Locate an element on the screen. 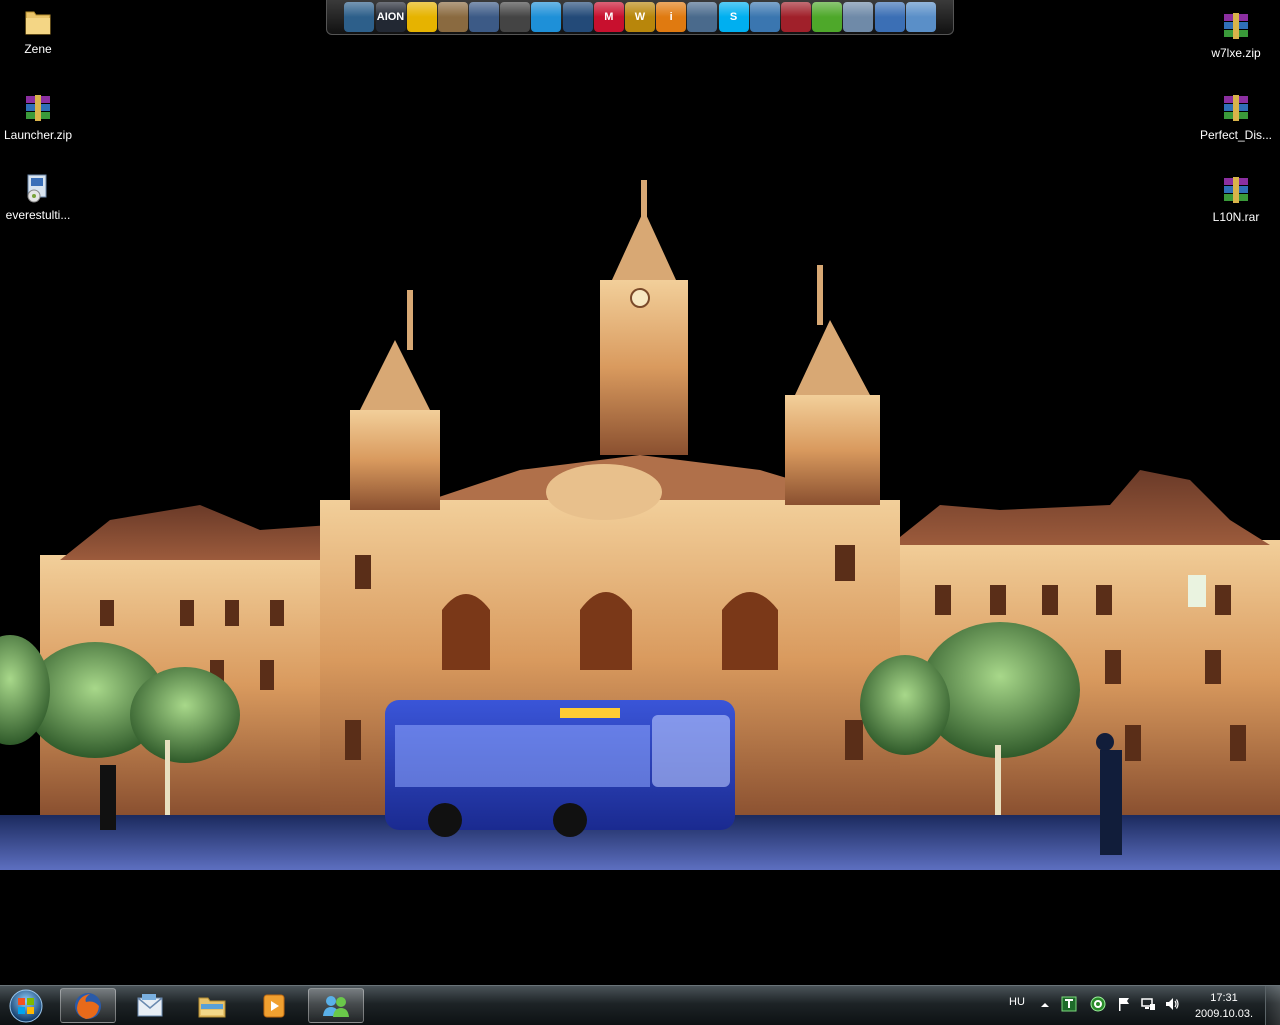  folder-icon is located at coordinates (38, 23).